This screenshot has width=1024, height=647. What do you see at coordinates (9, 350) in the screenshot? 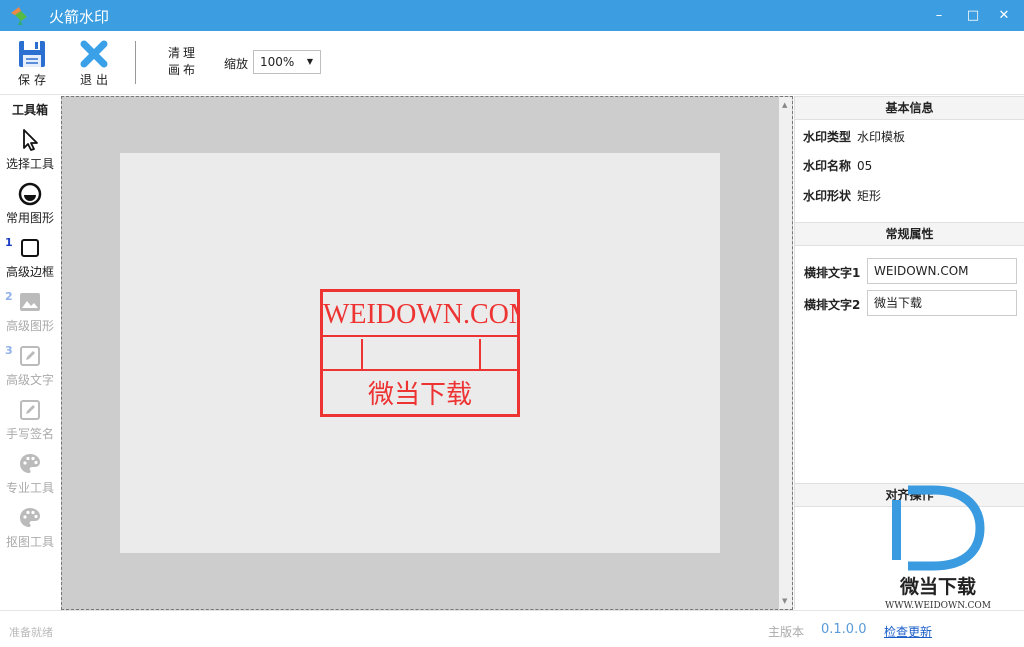
I see `tool-badge: 3` at bounding box center [9, 350].